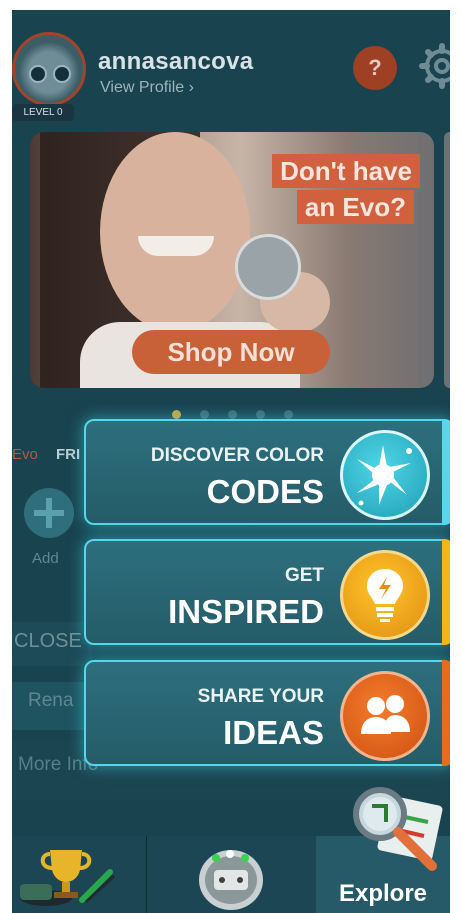 This screenshot has height=913, width=462. What do you see at coordinates (38, 74) in the screenshot?
I see `avatar-eye-left` at bounding box center [38, 74].